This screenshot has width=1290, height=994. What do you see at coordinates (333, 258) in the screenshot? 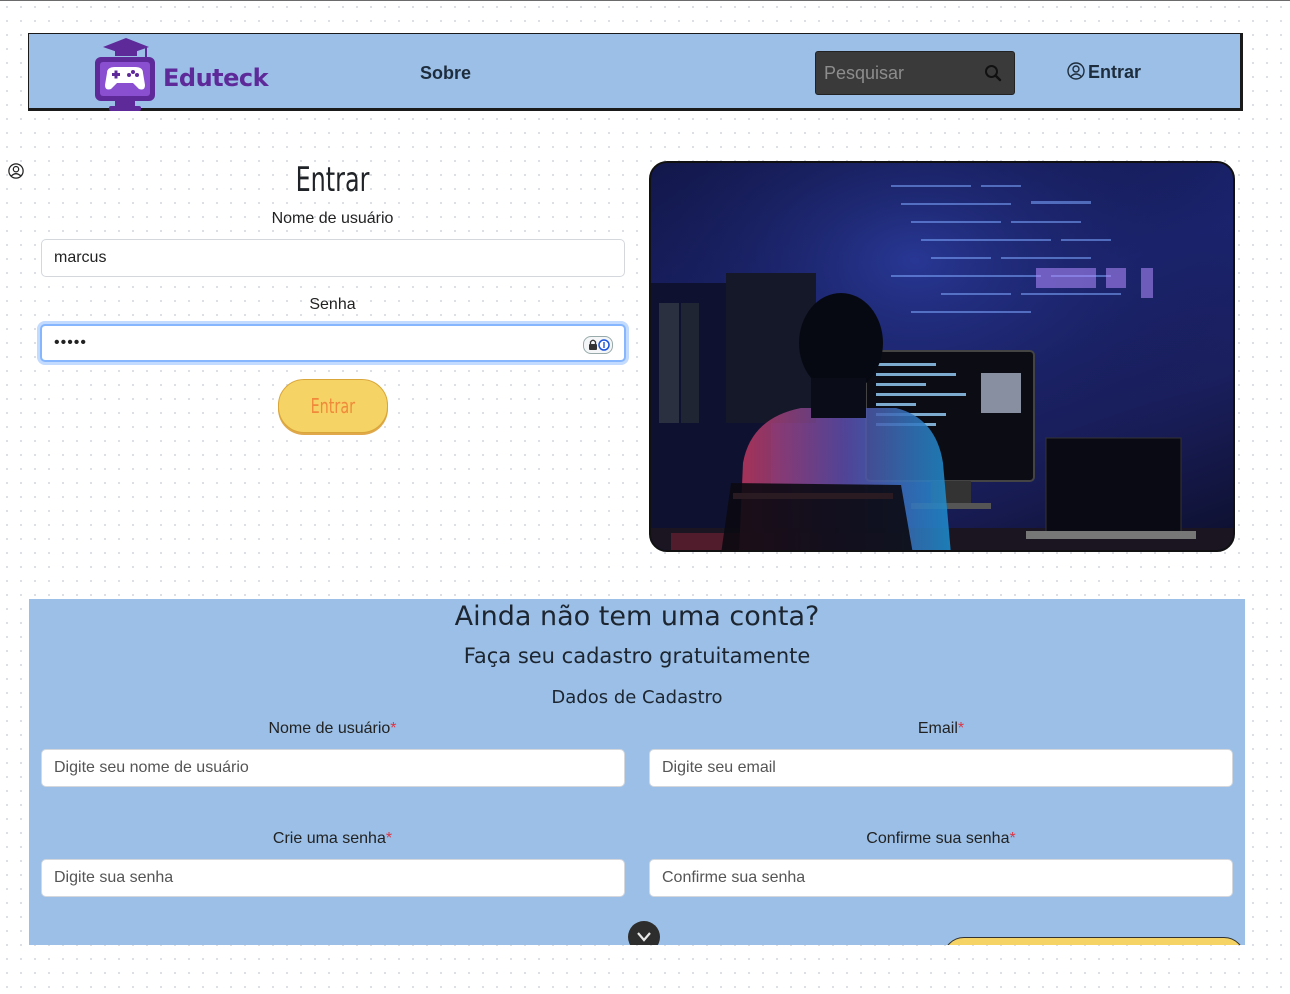
I see `username-field` at bounding box center [333, 258].